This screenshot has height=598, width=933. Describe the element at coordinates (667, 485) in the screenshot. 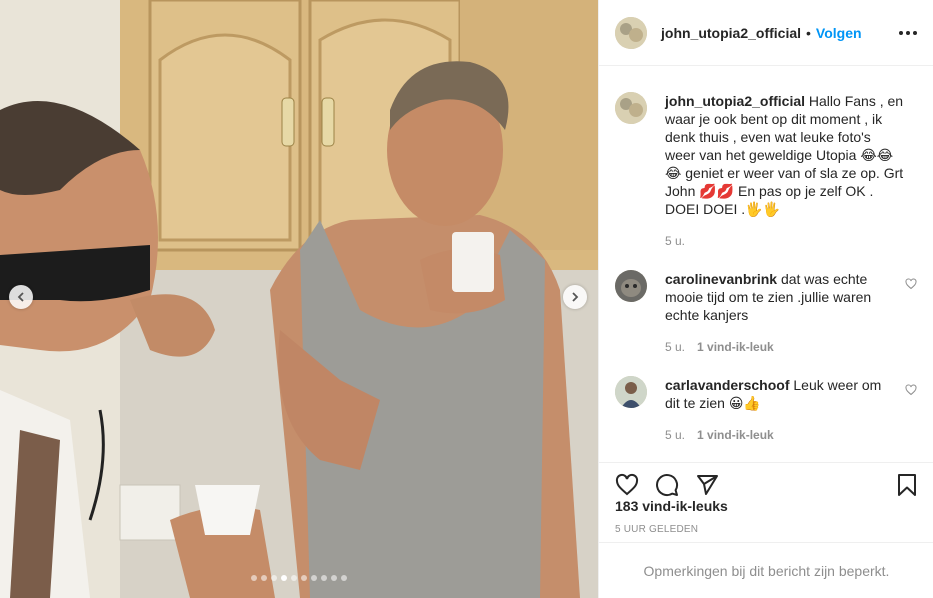

I see `comment-icon` at that location.